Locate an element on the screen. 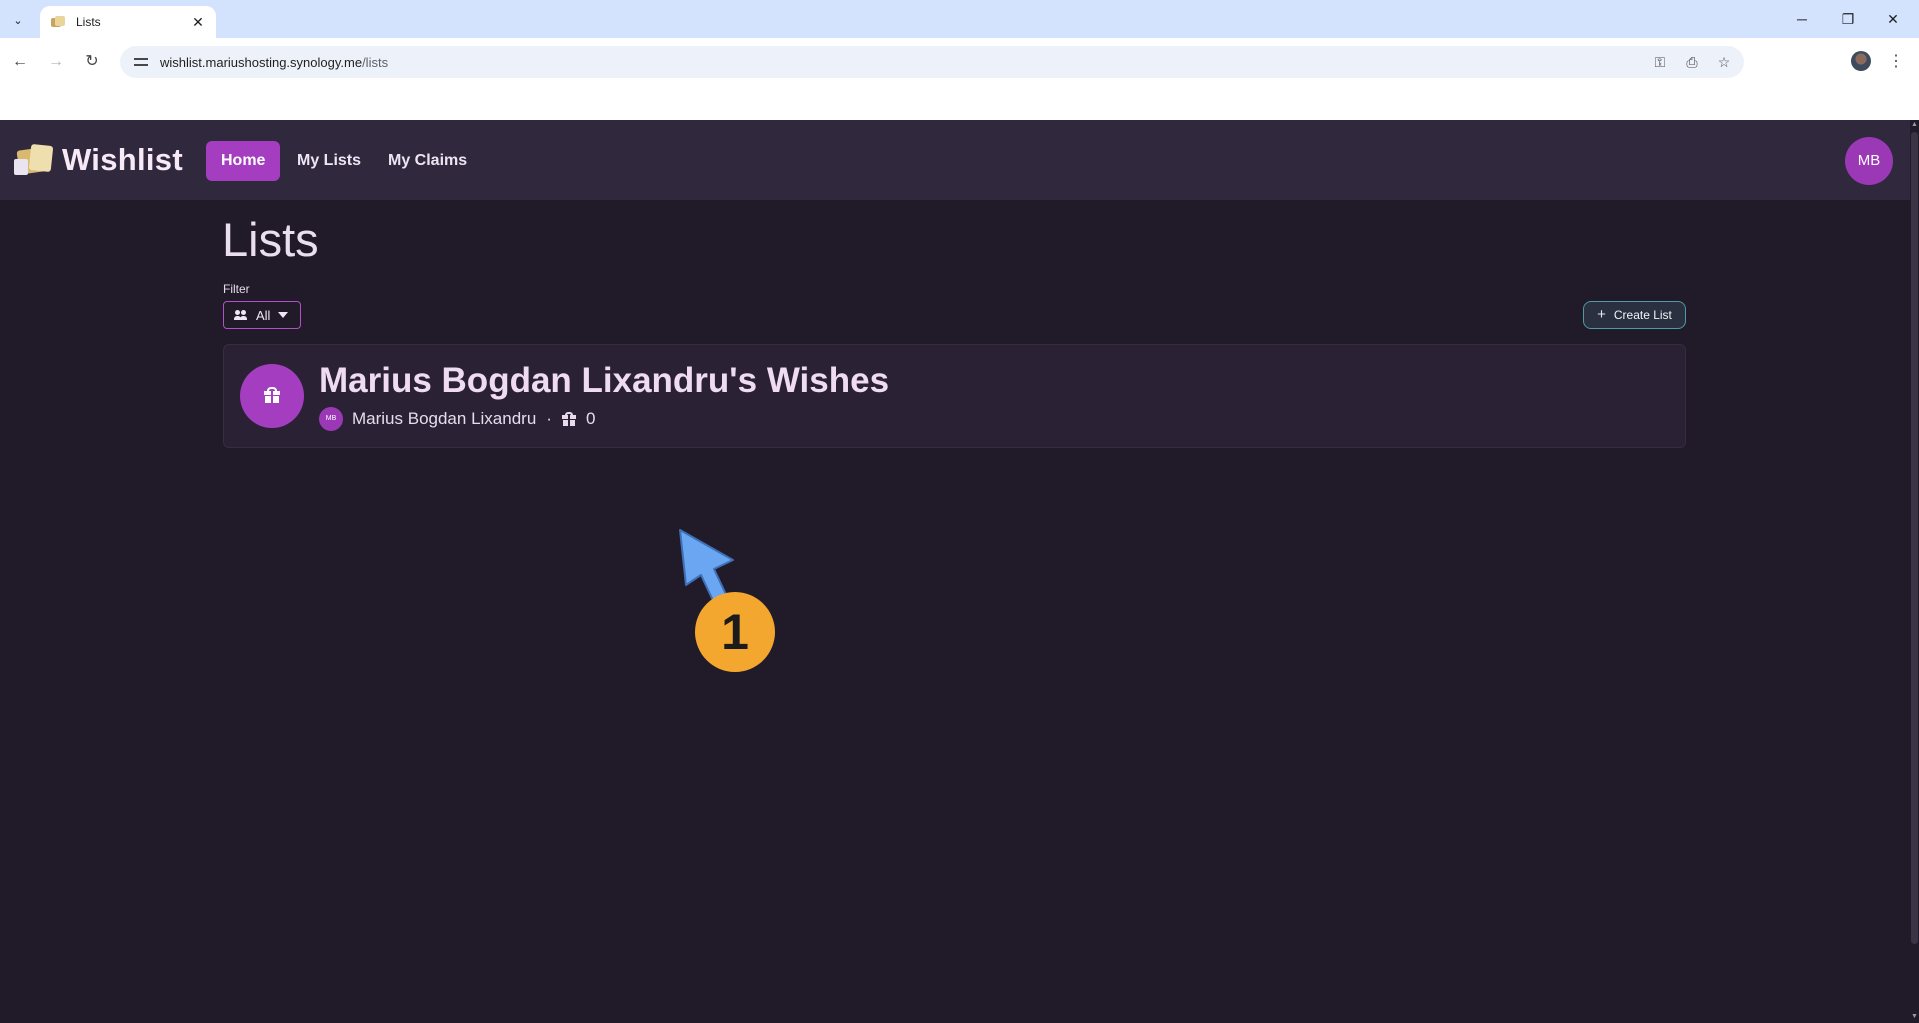 The image size is (1919, 1023). restore-icon: ❐ is located at coordinates (1848, 19).